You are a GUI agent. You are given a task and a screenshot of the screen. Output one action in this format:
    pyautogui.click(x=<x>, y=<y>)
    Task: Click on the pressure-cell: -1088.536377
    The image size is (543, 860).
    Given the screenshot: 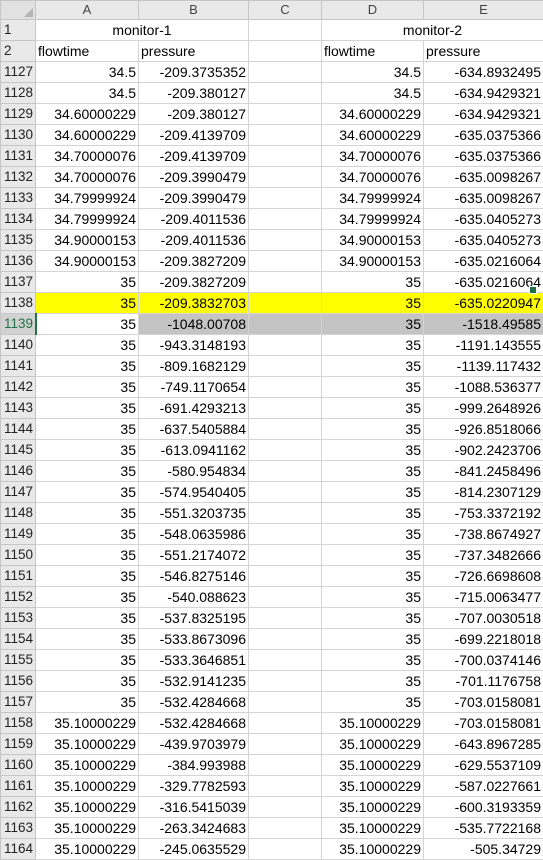 What is the action you would take?
    pyautogui.click(x=483, y=387)
    